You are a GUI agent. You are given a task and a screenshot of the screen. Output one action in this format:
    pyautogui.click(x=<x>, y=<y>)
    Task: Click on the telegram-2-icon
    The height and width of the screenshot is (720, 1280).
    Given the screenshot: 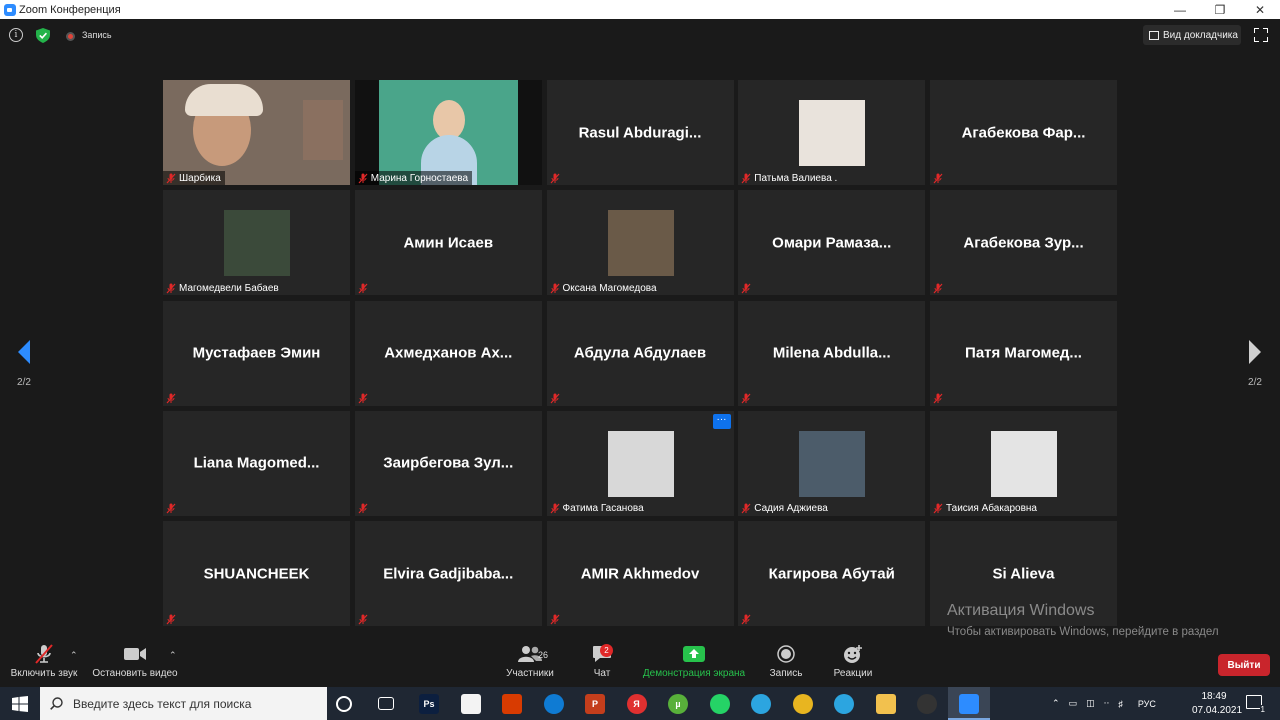 What is the action you would take?
    pyautogui.click(x=844, y=704)
    